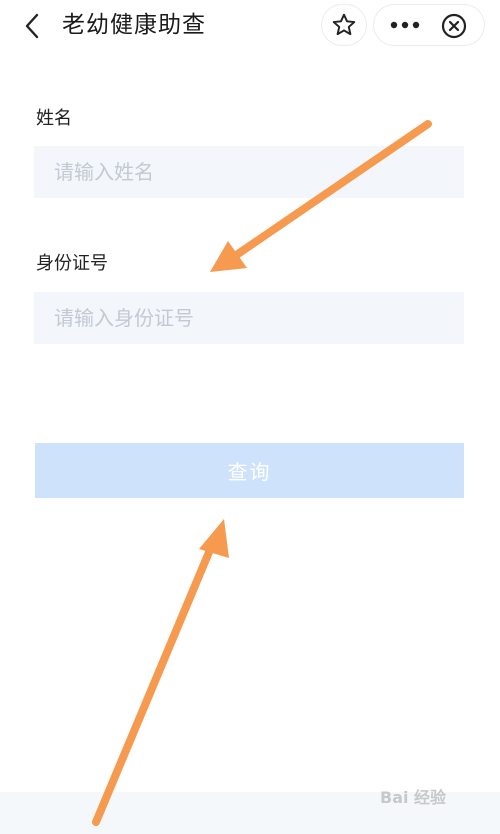 This screenshot has width=500, height=834. Describe the element at coordinates (54, 118) in the screenshot. I see `name-label: 姓名` at that location.